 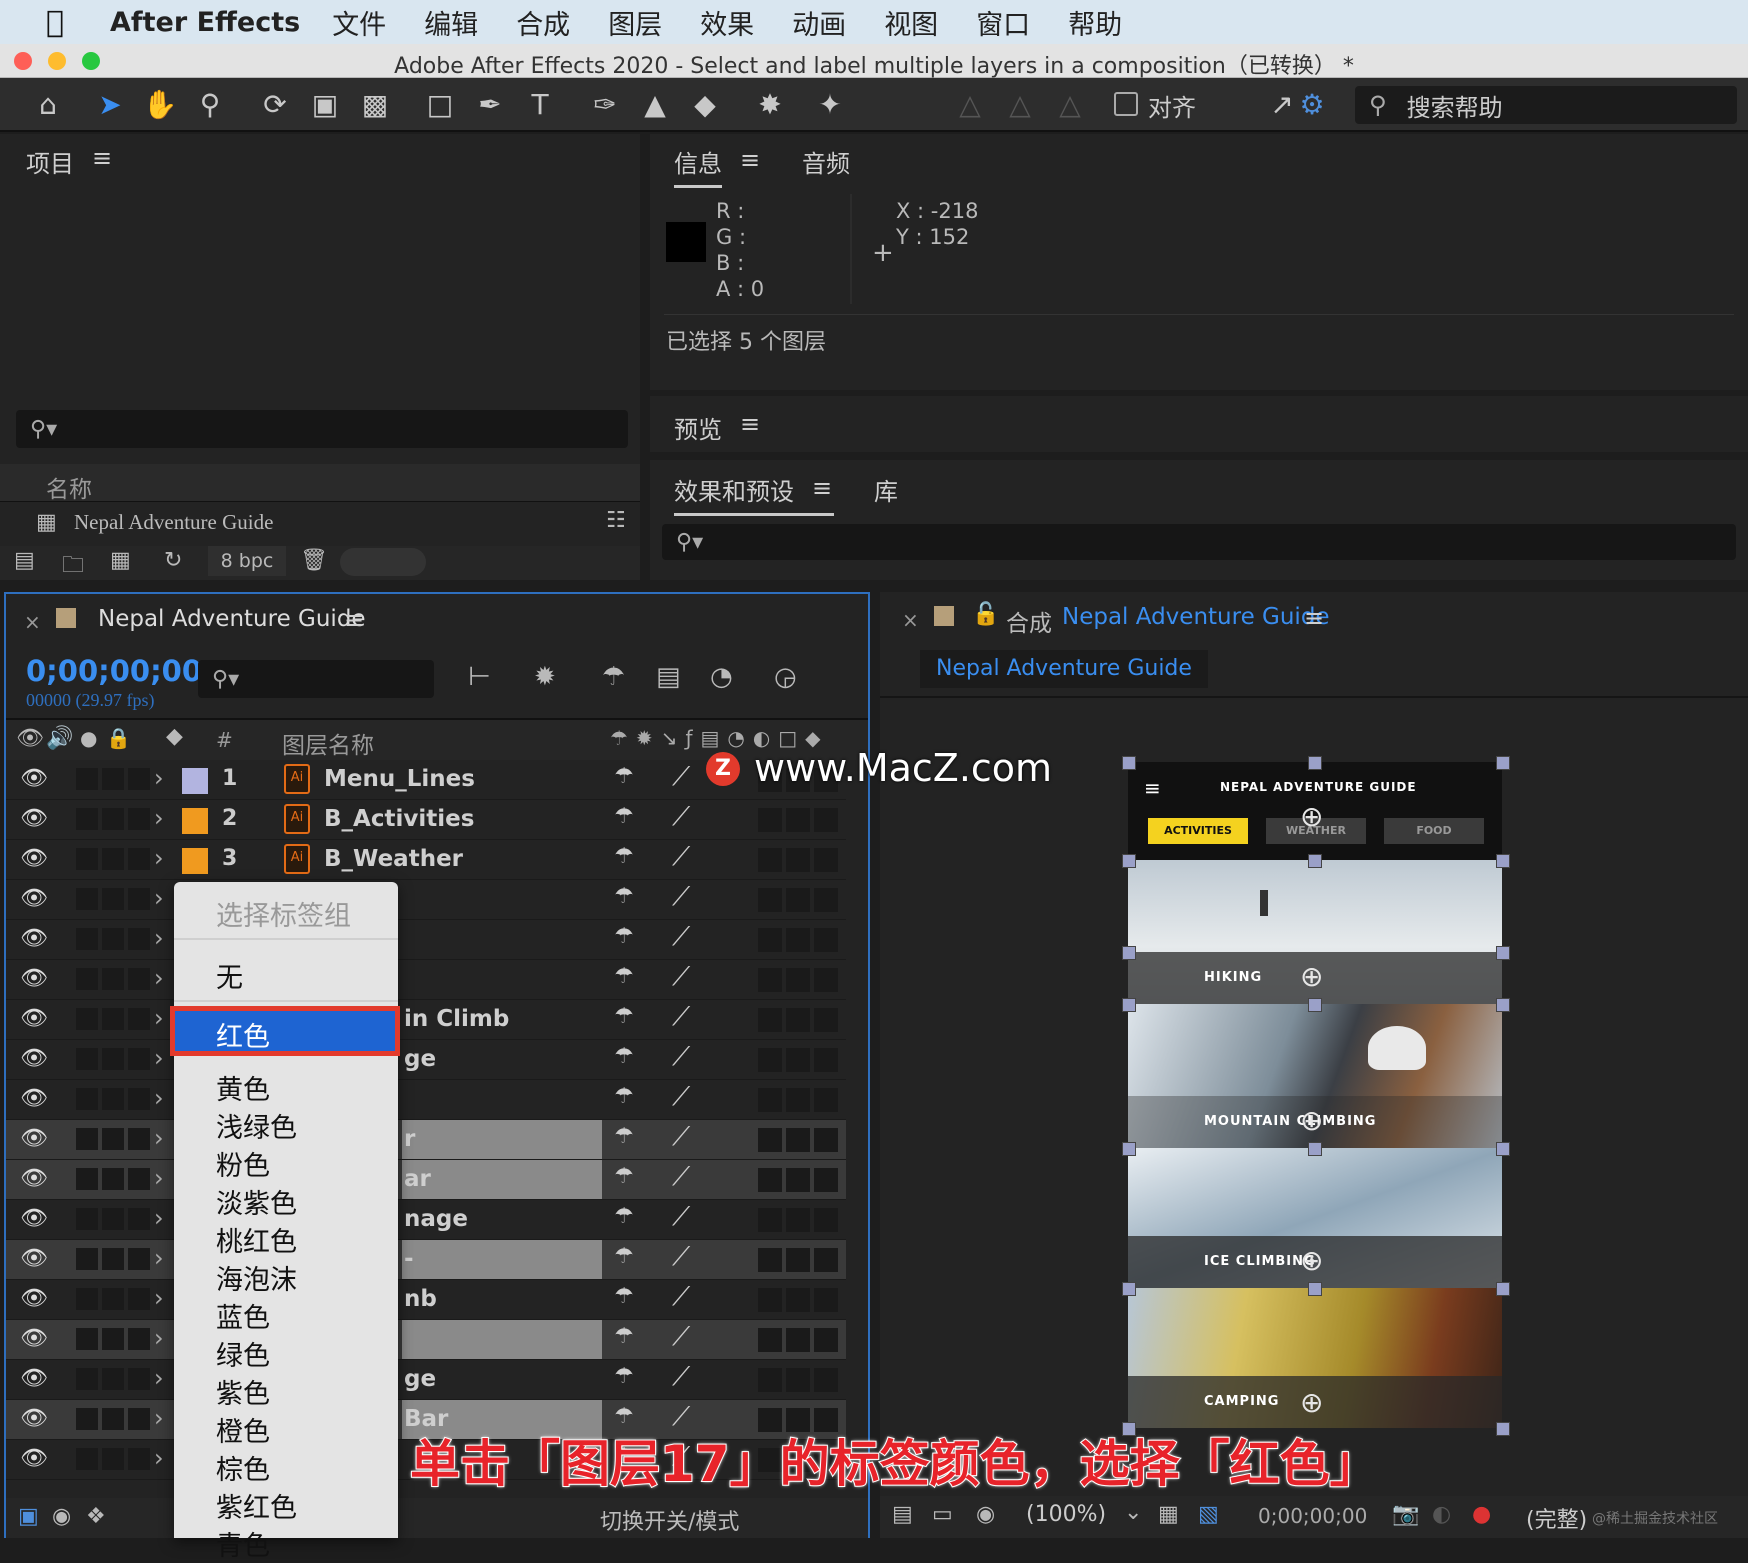 What do you see at coordinates (32, 622) in the screenshot?
I see `close-tab-icon: ×` at bounding box center [32, 622].